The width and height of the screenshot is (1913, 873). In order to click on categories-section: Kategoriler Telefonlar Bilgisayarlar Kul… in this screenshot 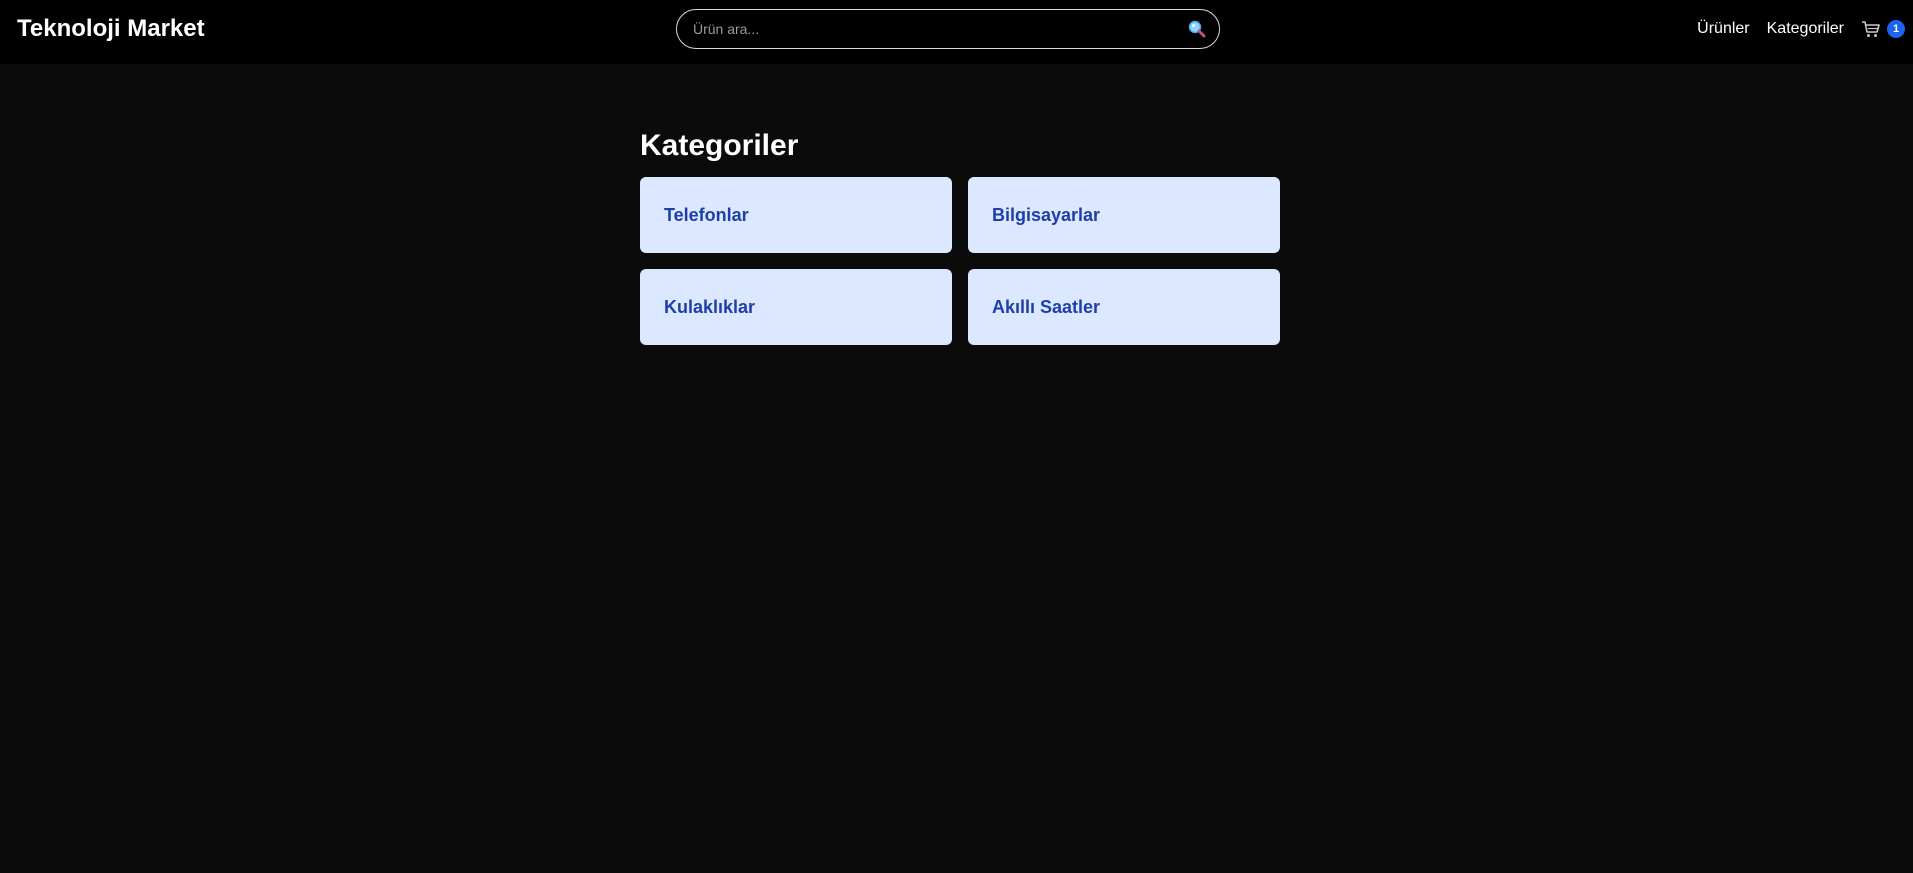, I will do `click(960, 235)`.